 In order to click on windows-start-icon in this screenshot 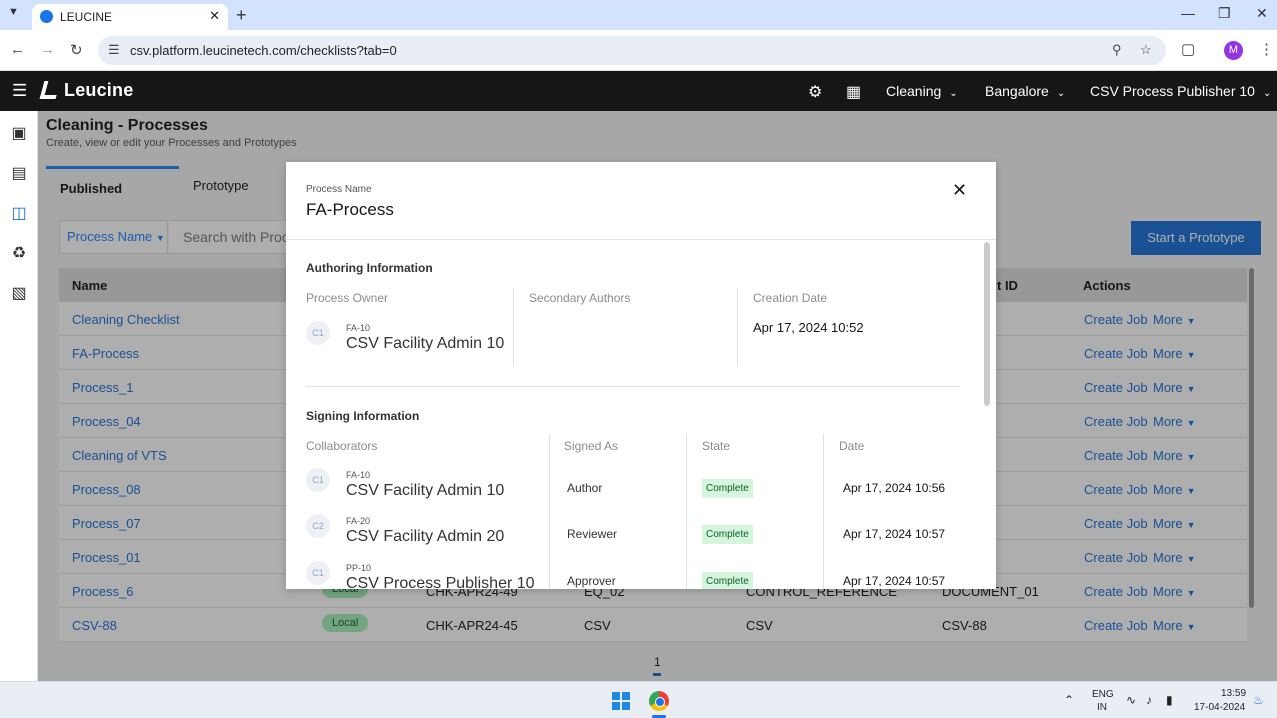, I will do `click(621, 701)`.